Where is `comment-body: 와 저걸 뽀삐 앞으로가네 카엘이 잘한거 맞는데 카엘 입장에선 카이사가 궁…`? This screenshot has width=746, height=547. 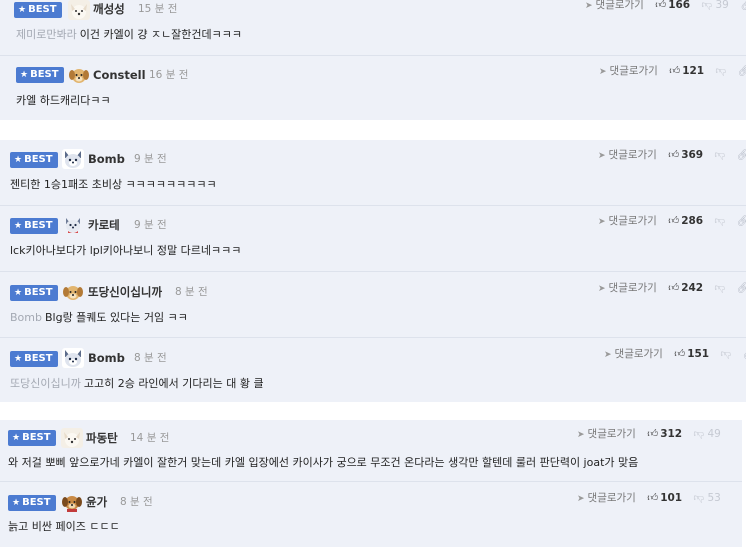
comment-body: 와 저걸 뽀삐 앞으로가네 카엘이 잘한거 맞는데 카엘 입장에선 카이사가 궁… is located at coordinates (323, 463).